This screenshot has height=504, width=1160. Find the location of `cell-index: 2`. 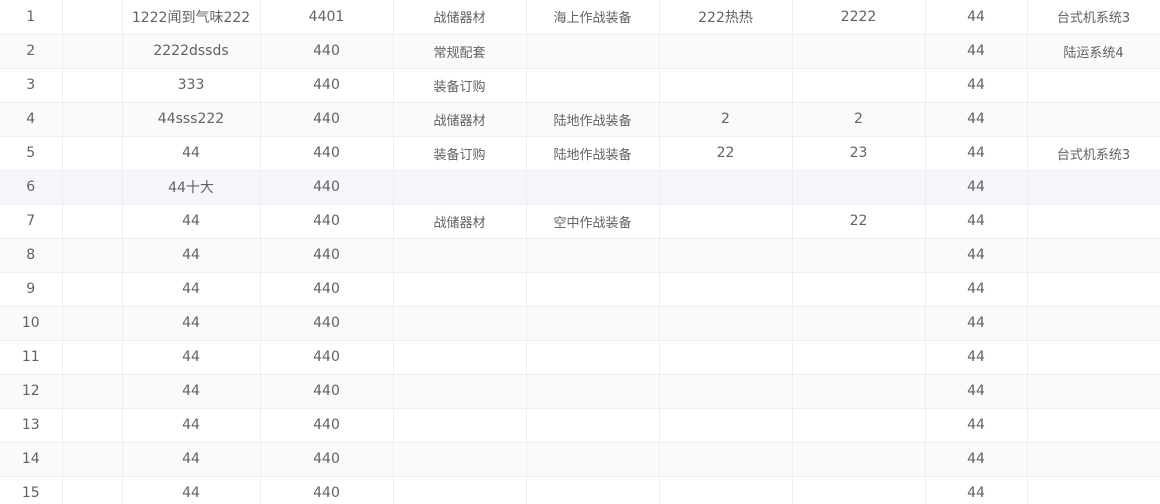

cell-index: 2 is located at coordinates (31, 51).